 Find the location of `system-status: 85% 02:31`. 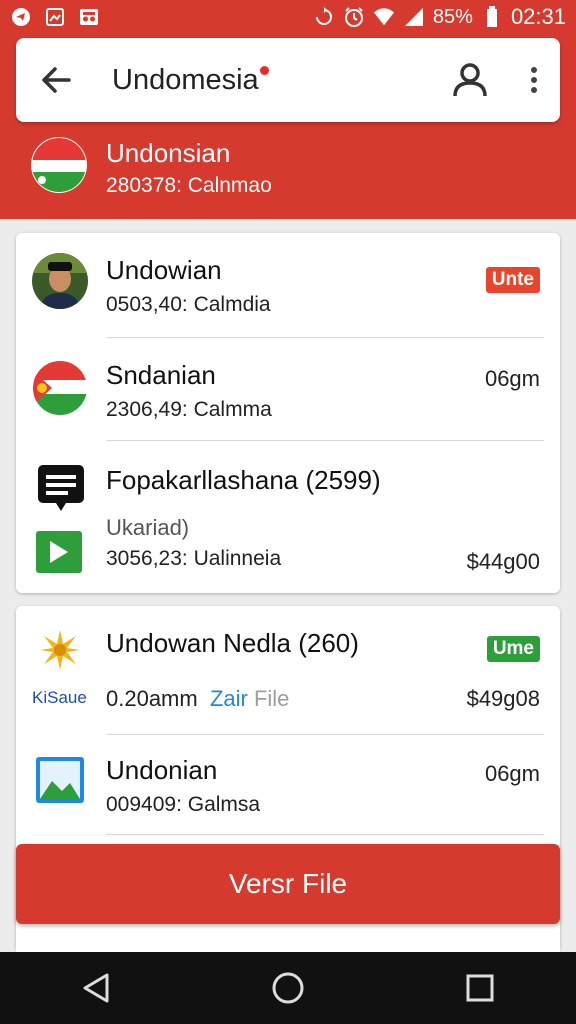

system-status: 85% 02:31 is located at coordinates (439, 17).